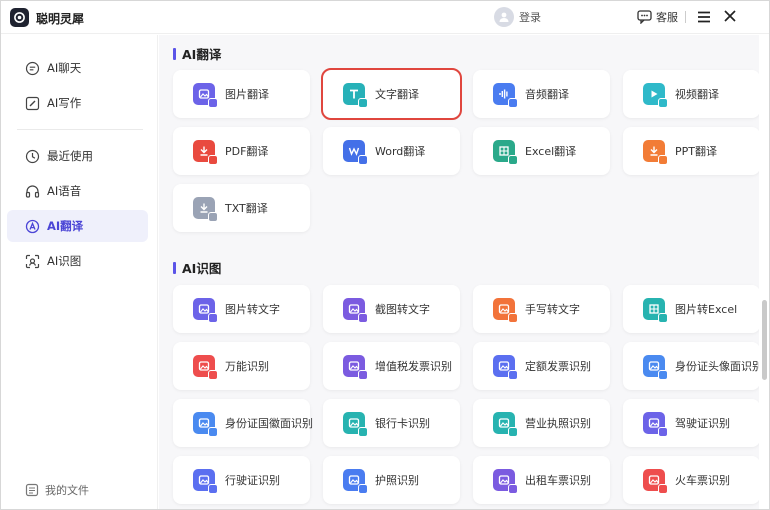  What do you see at coordinates (355, 367) in the screenshot?
I see `vat-invoice-icon` at bounding box center [355, 367].